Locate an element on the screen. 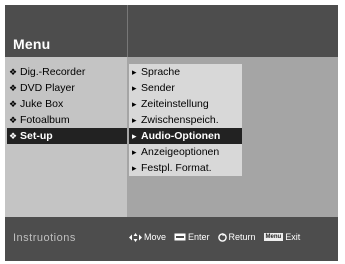  main-menu-item-dig-recorder: ❖ Dig.-Recorder is located at coordinates (67, 72).